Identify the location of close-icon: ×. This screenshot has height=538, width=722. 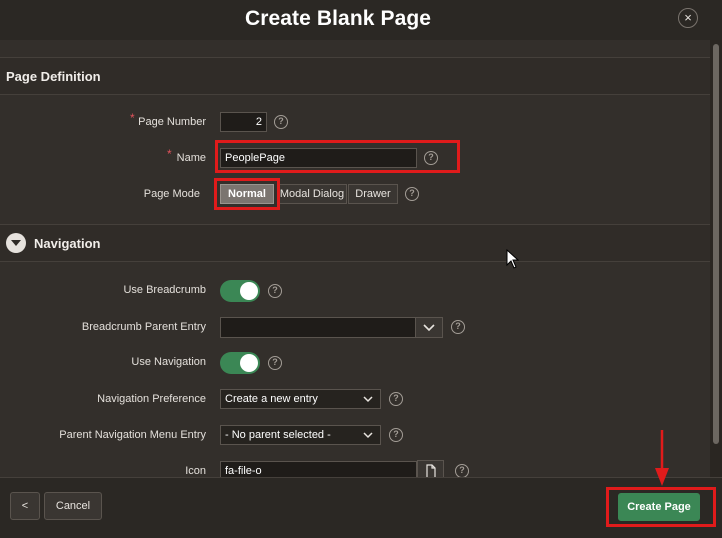
(688, 18).